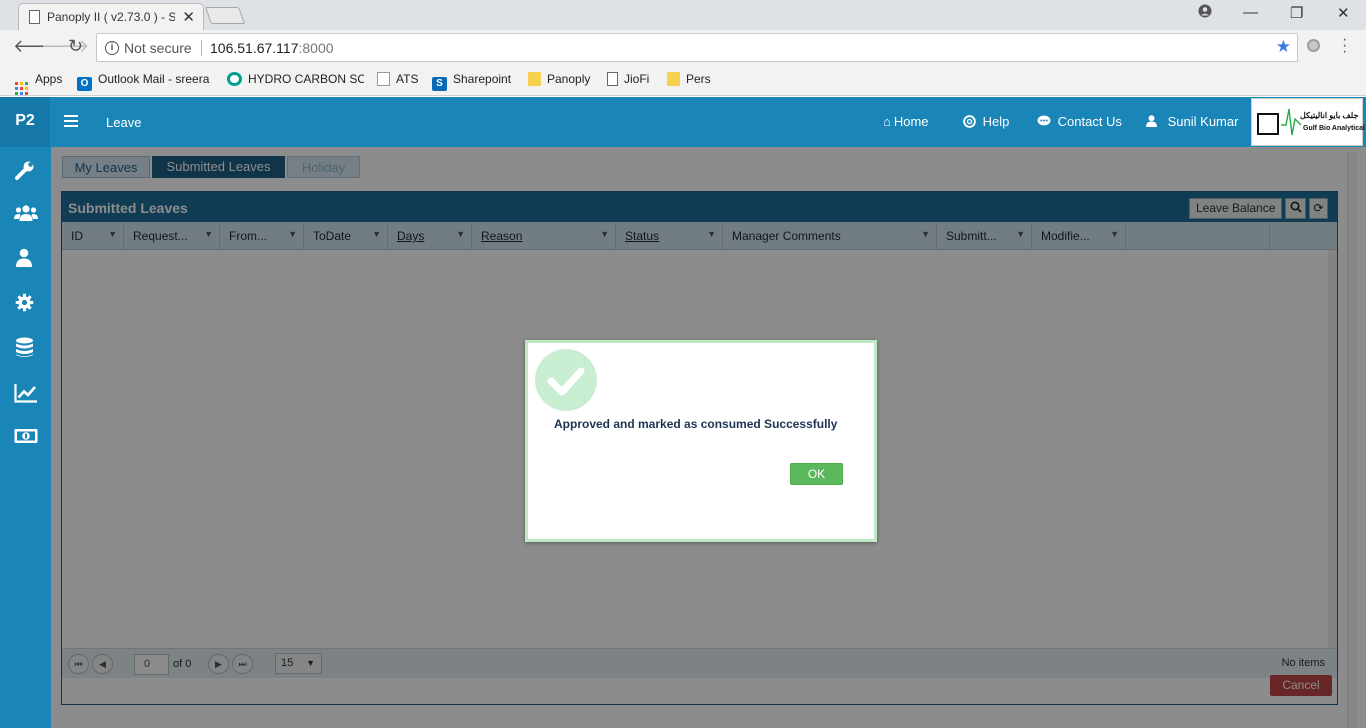  I want to click on window-close-icon: ✕, so click(1343, 13).